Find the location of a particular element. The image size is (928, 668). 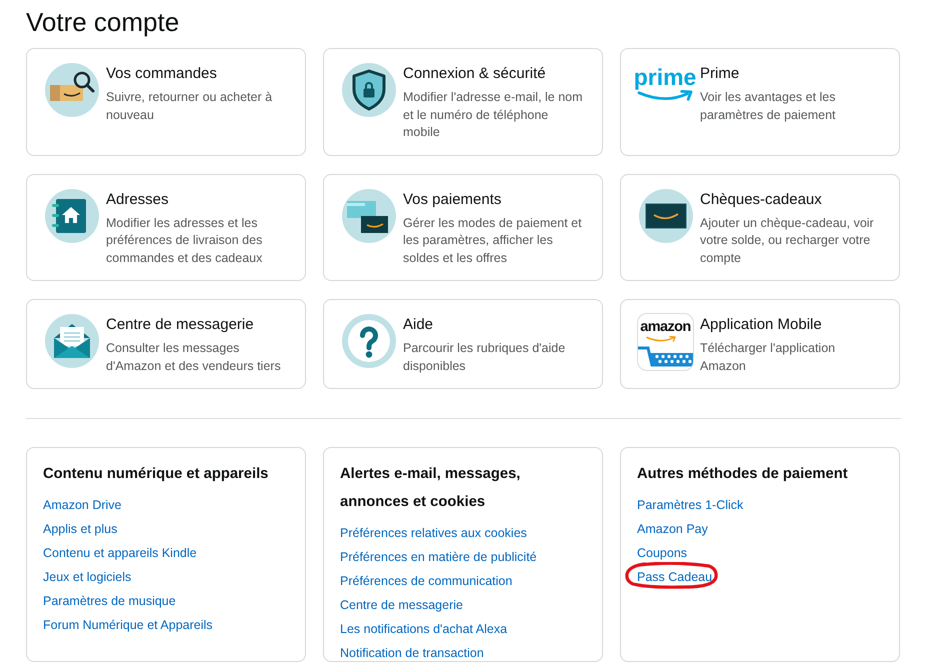

card-description: Modifier l'adresse e-mail, le nom et le numéro de téléphone mobile is located at coordinates (493, 115).